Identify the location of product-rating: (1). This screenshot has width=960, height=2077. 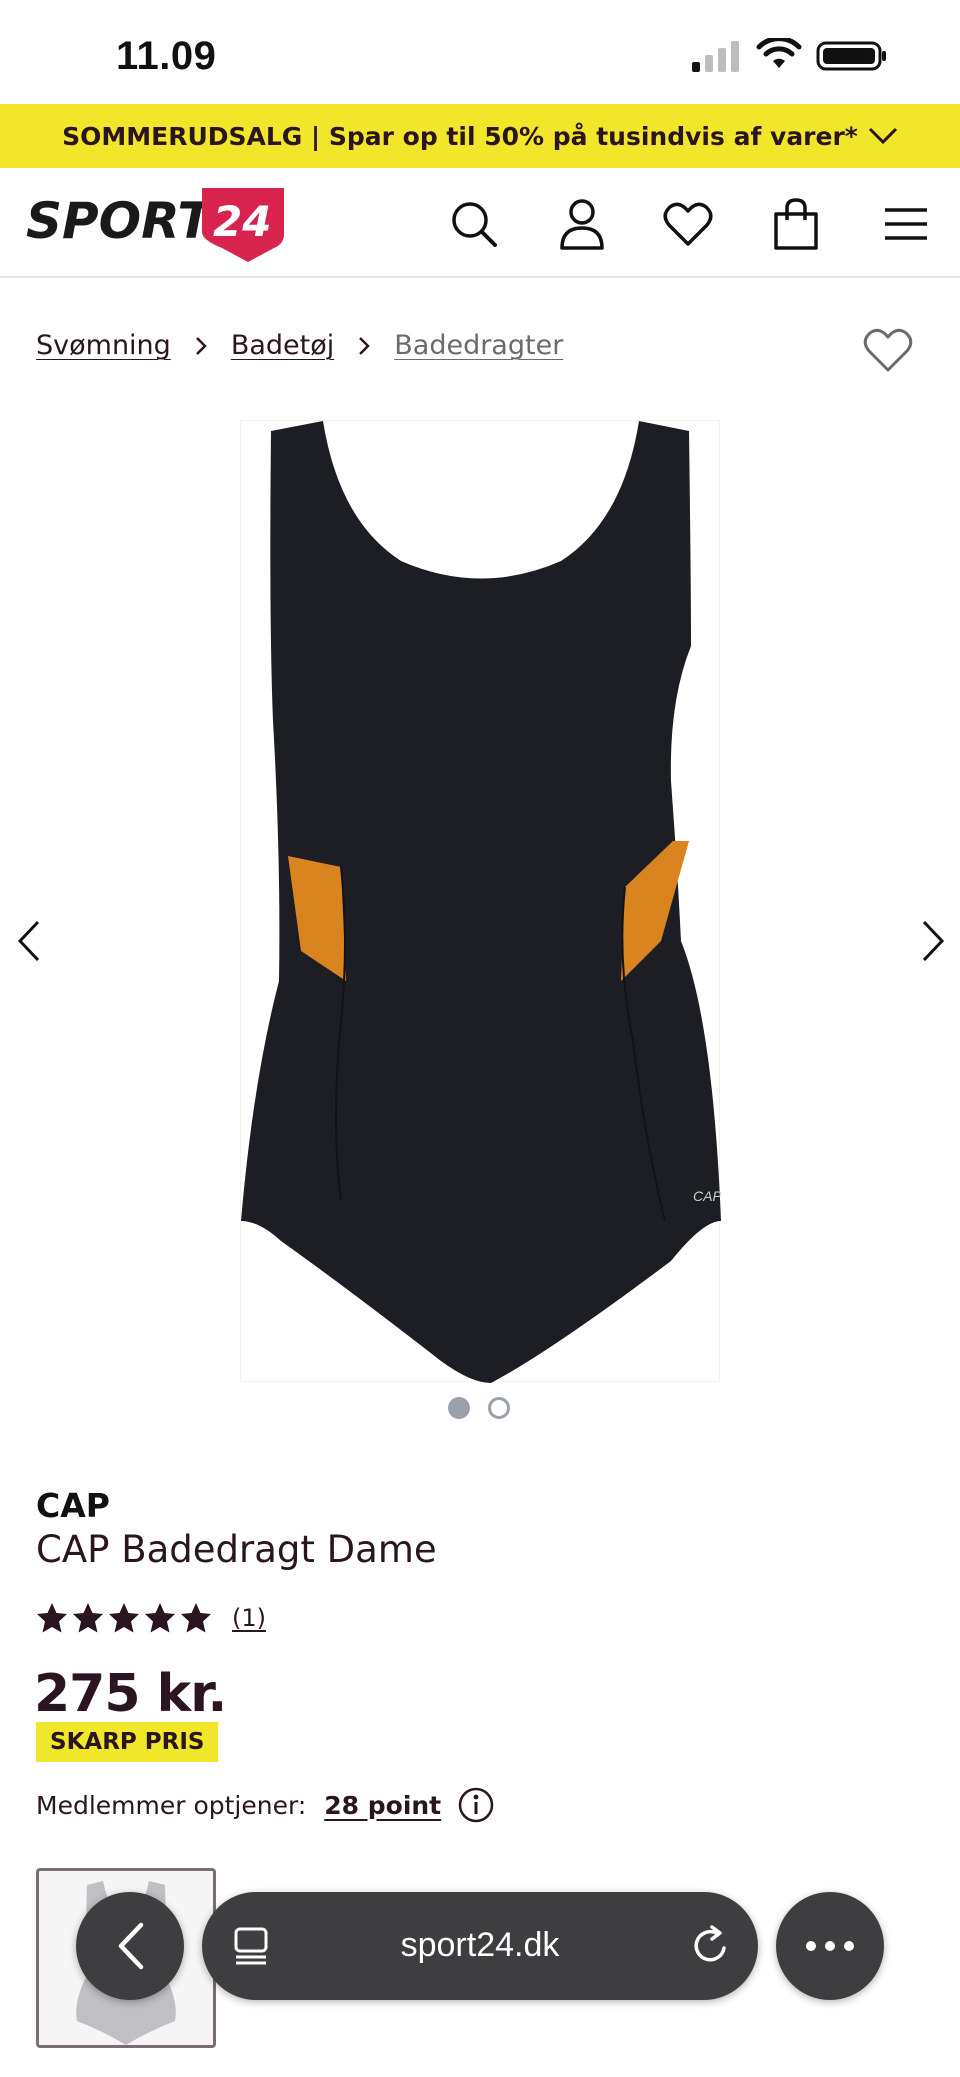
(151, 1618).